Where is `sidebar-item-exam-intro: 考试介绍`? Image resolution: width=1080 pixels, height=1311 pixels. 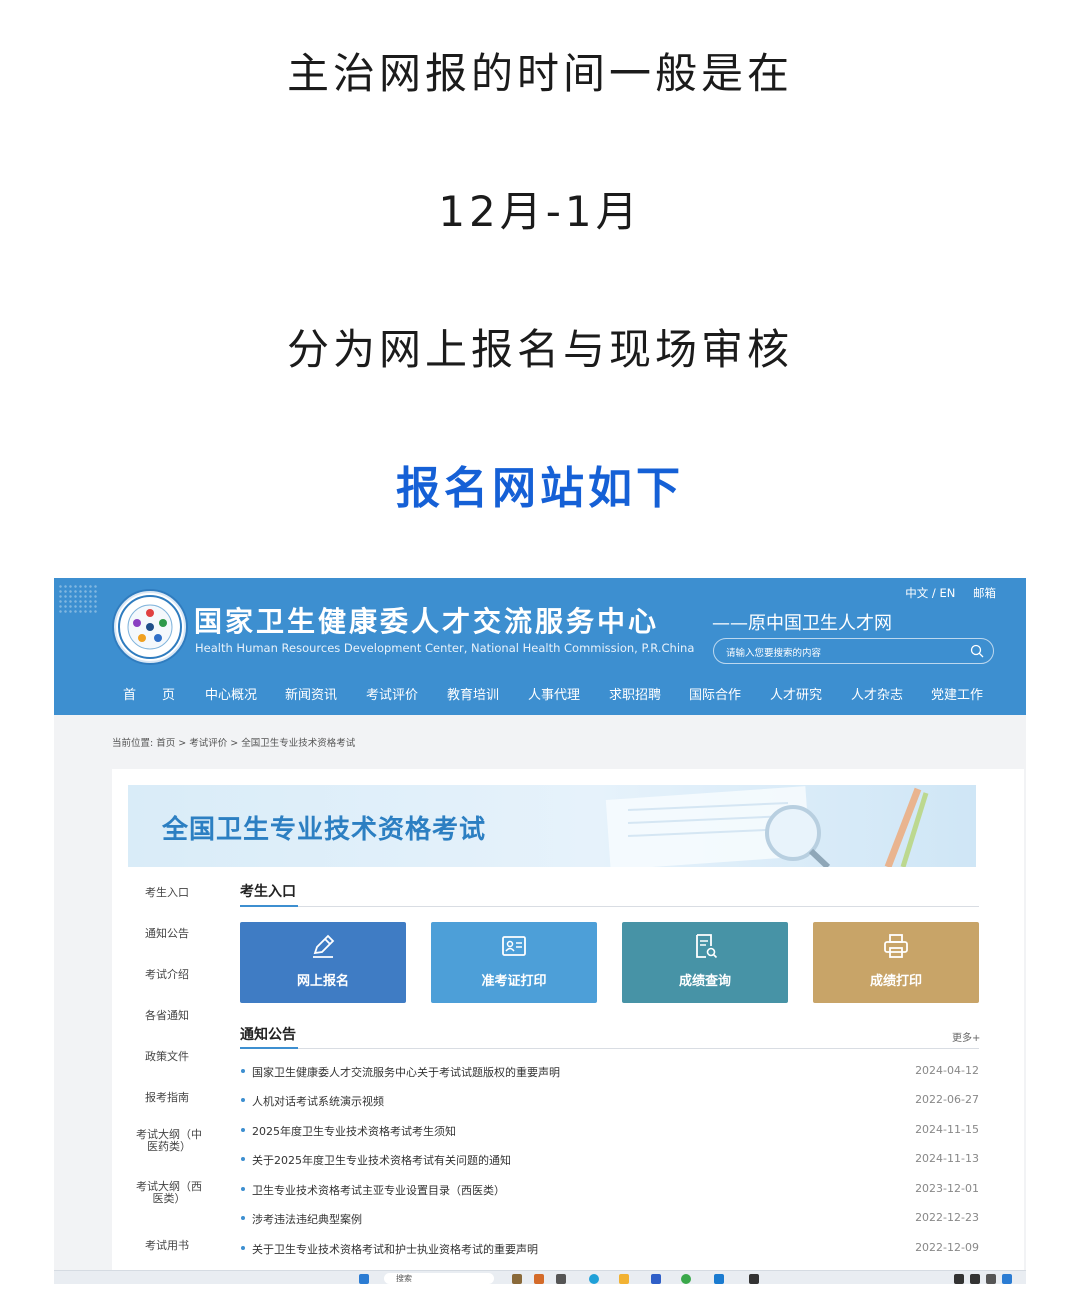 sidebar-item-exam-intro: 考试介绍 is located at coordinates (167, 975).